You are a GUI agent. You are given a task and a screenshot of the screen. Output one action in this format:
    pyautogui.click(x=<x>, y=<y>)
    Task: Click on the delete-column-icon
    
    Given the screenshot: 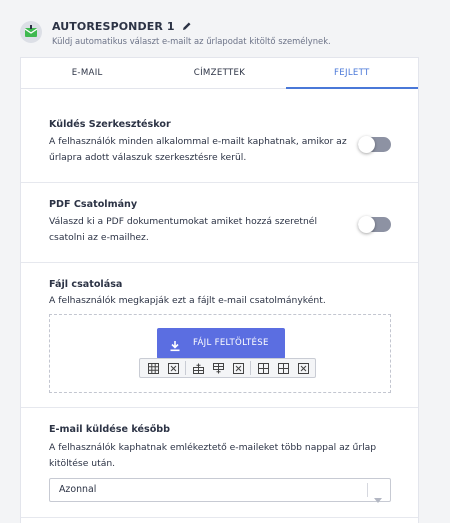 What is the action you would take?
    pyautogui.click(x=303, y=368)
    